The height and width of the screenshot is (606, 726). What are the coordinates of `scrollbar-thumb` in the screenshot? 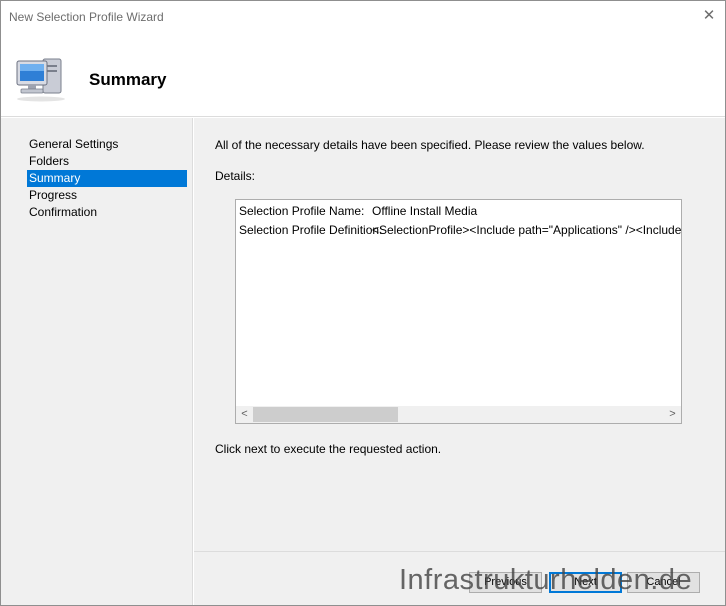 It's located at (325, 414).